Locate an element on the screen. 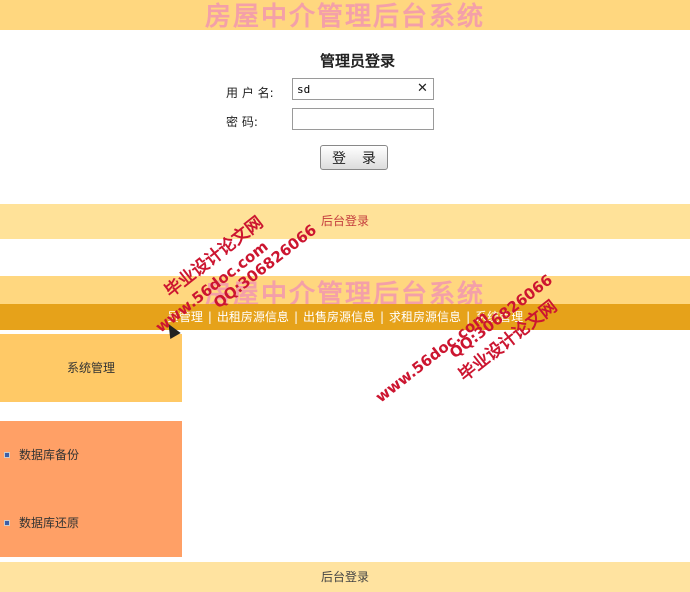  top-nav: 员管理 | 出租房源信息 | 出售房源信息 | 求租房源信息 | 系统管理 is located at coordinates (345, 317).